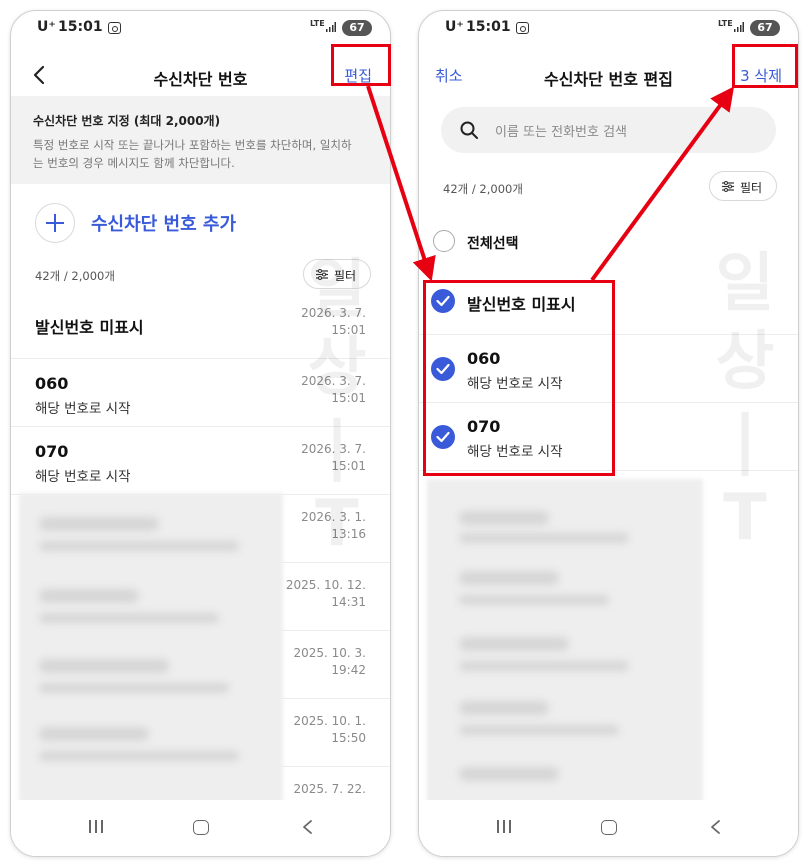 The image size is (810, 866). What do you see at coordinates (401, 183) in the screenshot?
I see `arrow-edit-to-selection` at bounding box center [401, 183].